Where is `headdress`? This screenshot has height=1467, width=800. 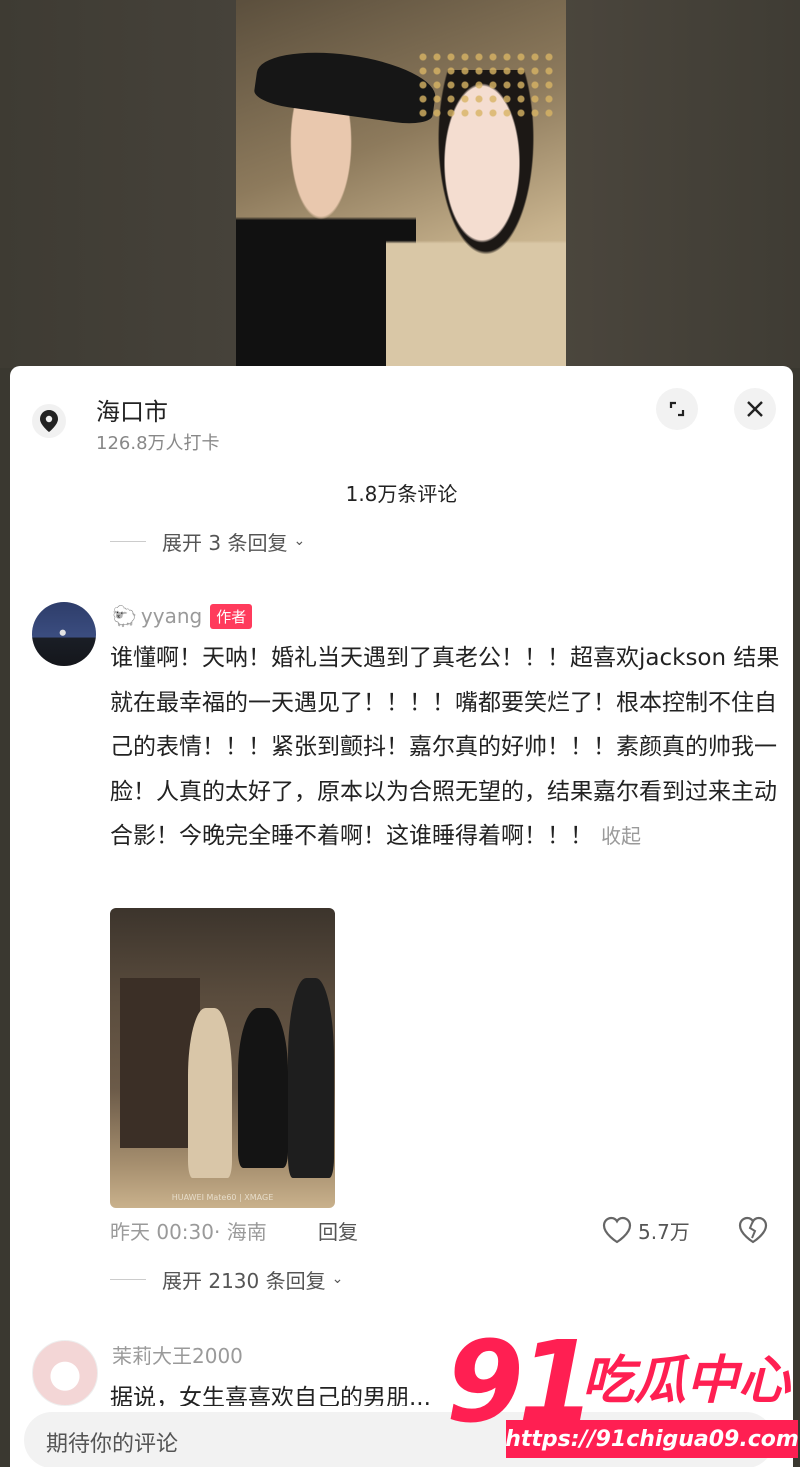 headdress is located at coordinates (486, 85).